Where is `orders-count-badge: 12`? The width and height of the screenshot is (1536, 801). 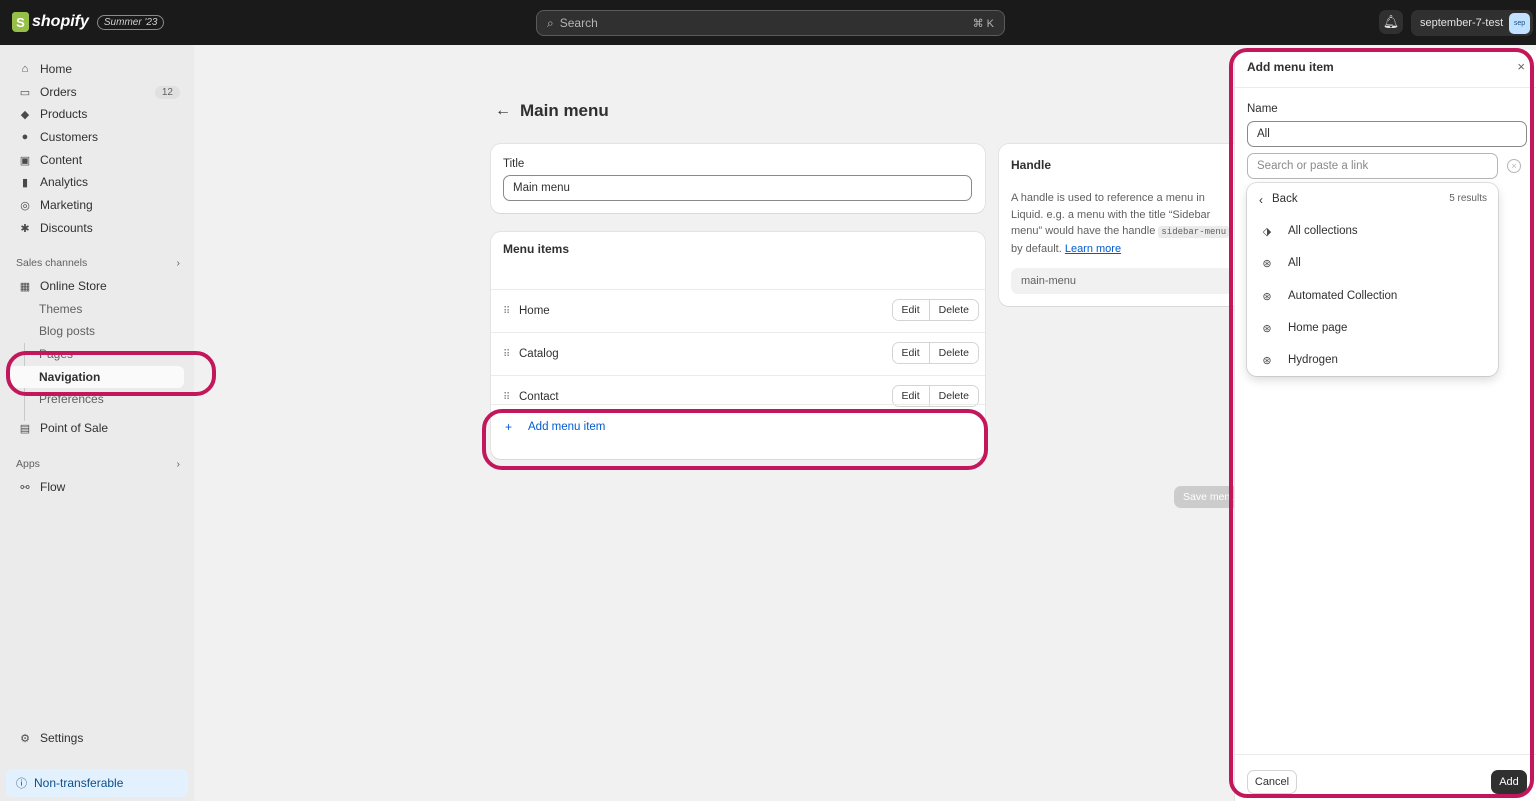
orders-count-badge: 12 is located at coordinates (167, 92).